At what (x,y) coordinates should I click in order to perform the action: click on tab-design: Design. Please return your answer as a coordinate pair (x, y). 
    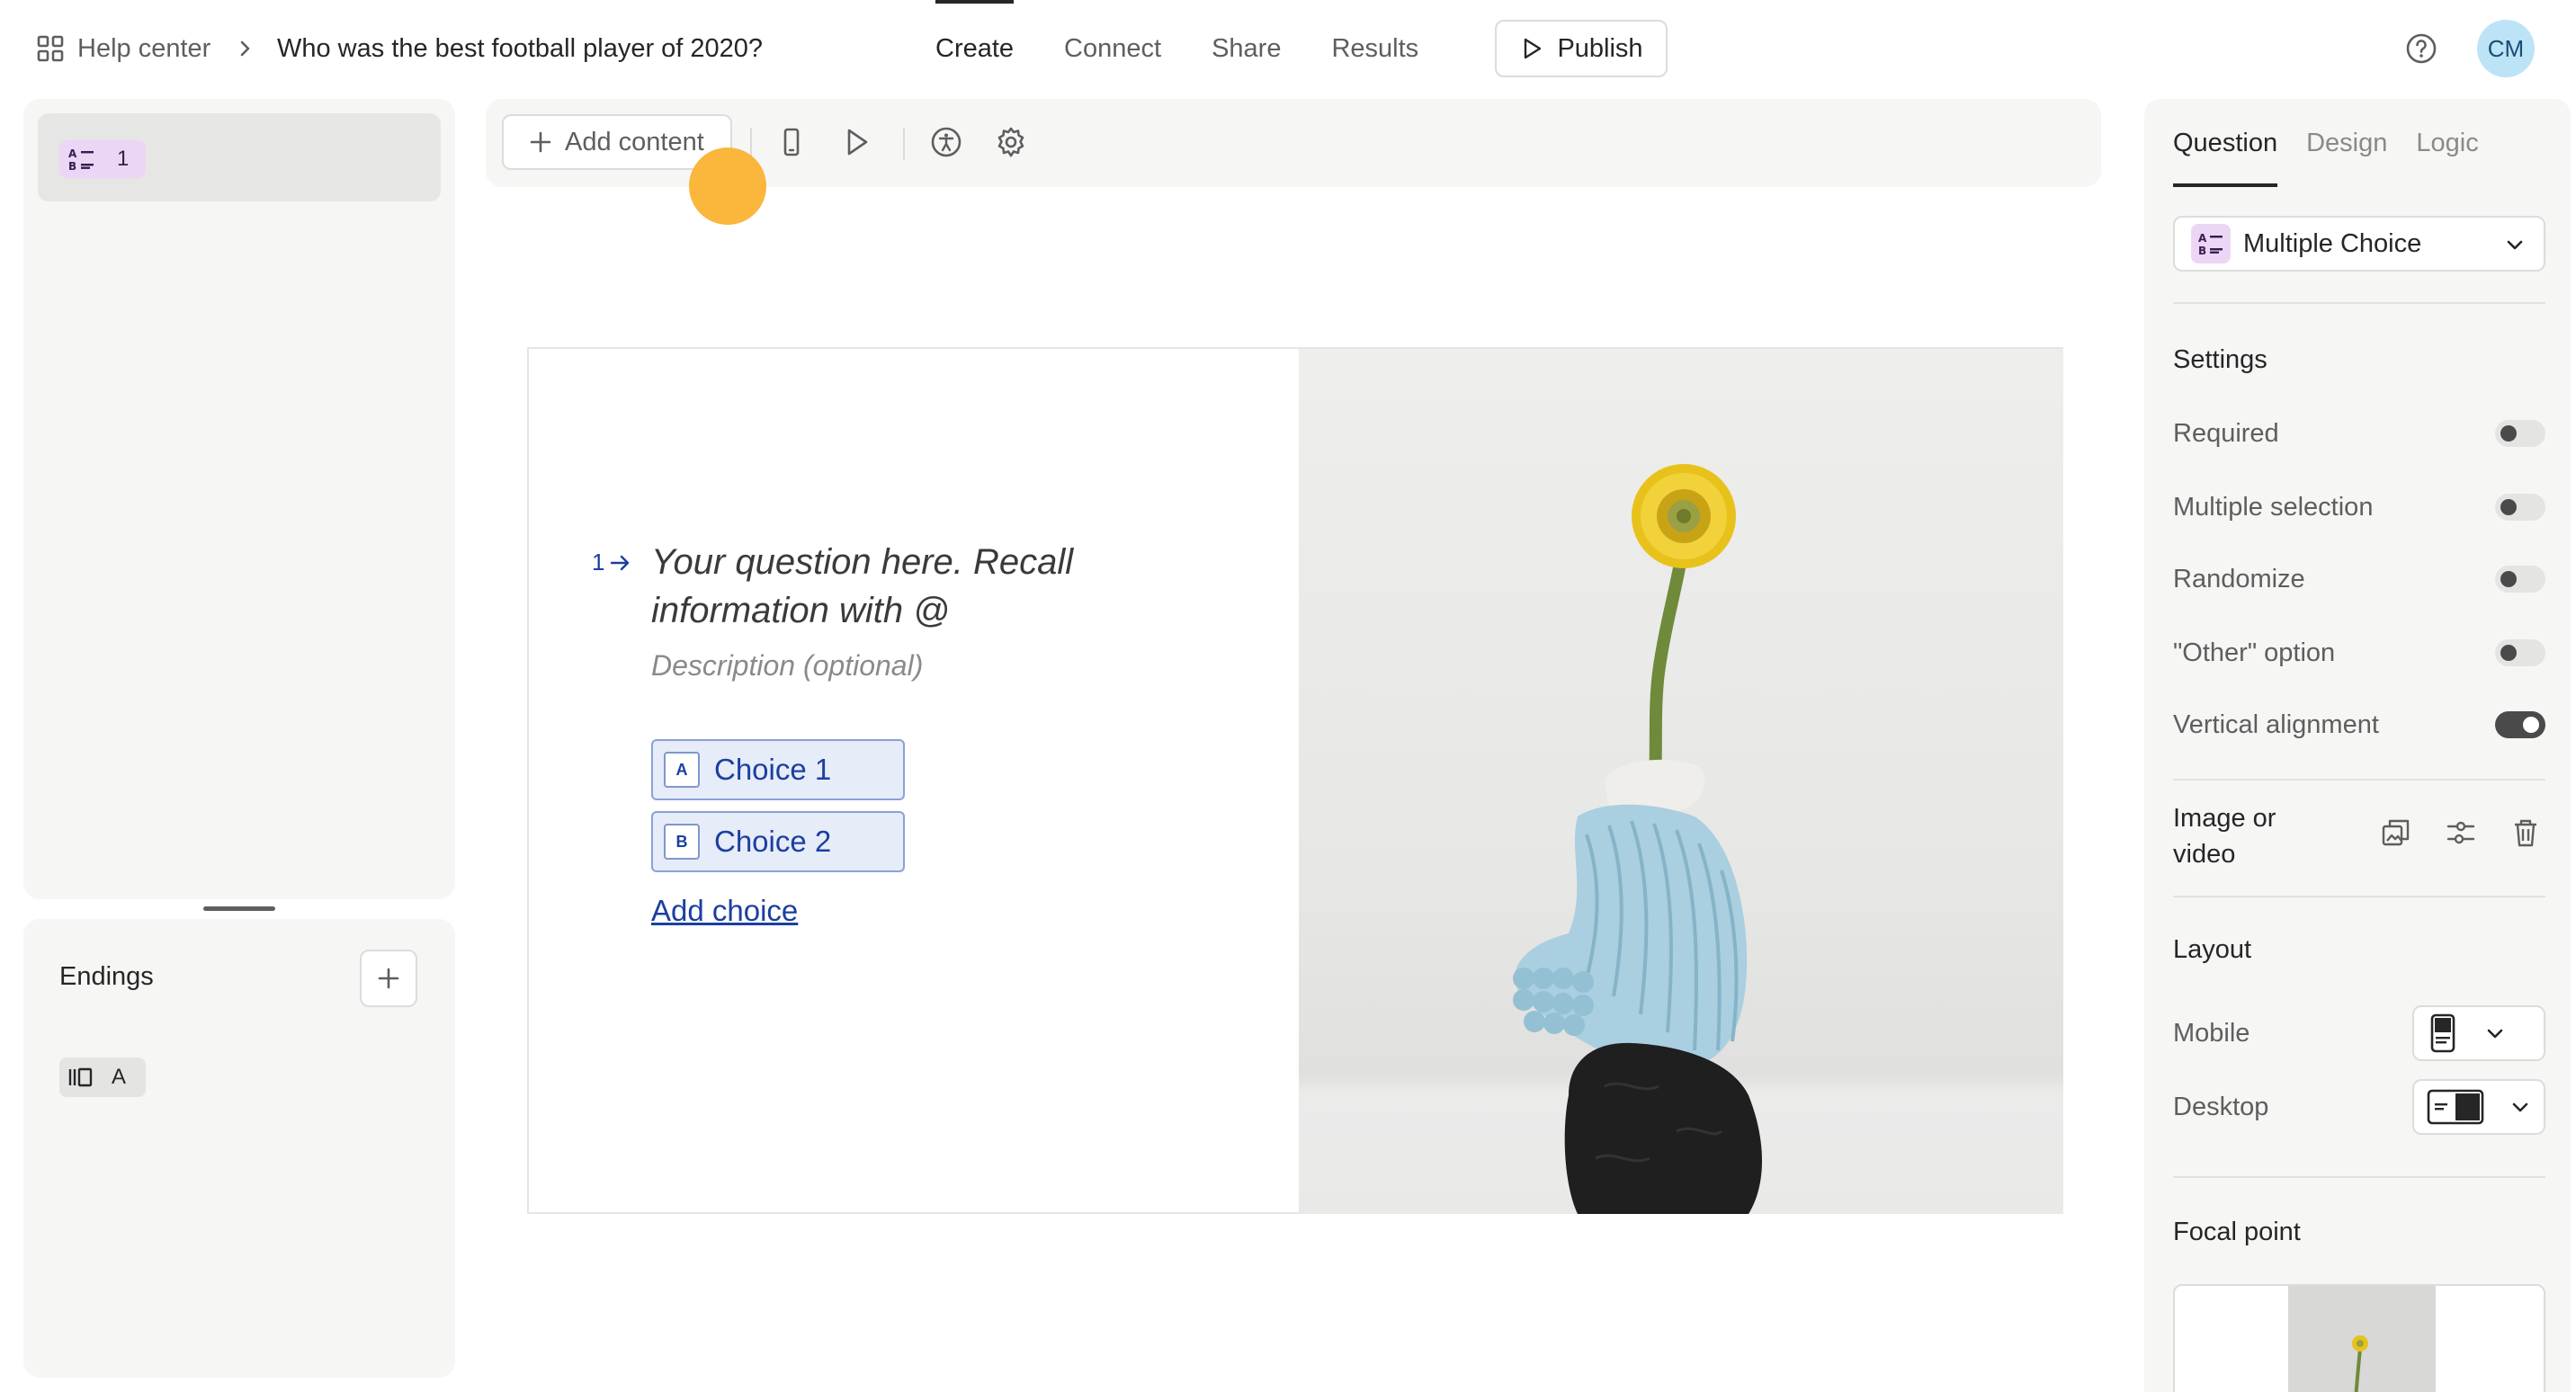
    Looking at the image, I should click on (2346, 143).